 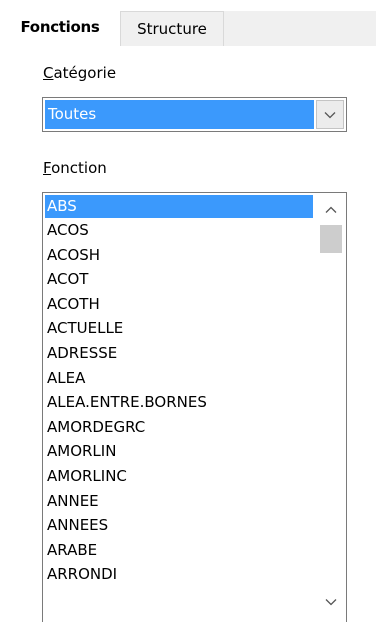 What do you see at coordinates (178, 476) in the screenshot?
I see `function-list-item: AMORLINC` at bounding box center [178, 476].